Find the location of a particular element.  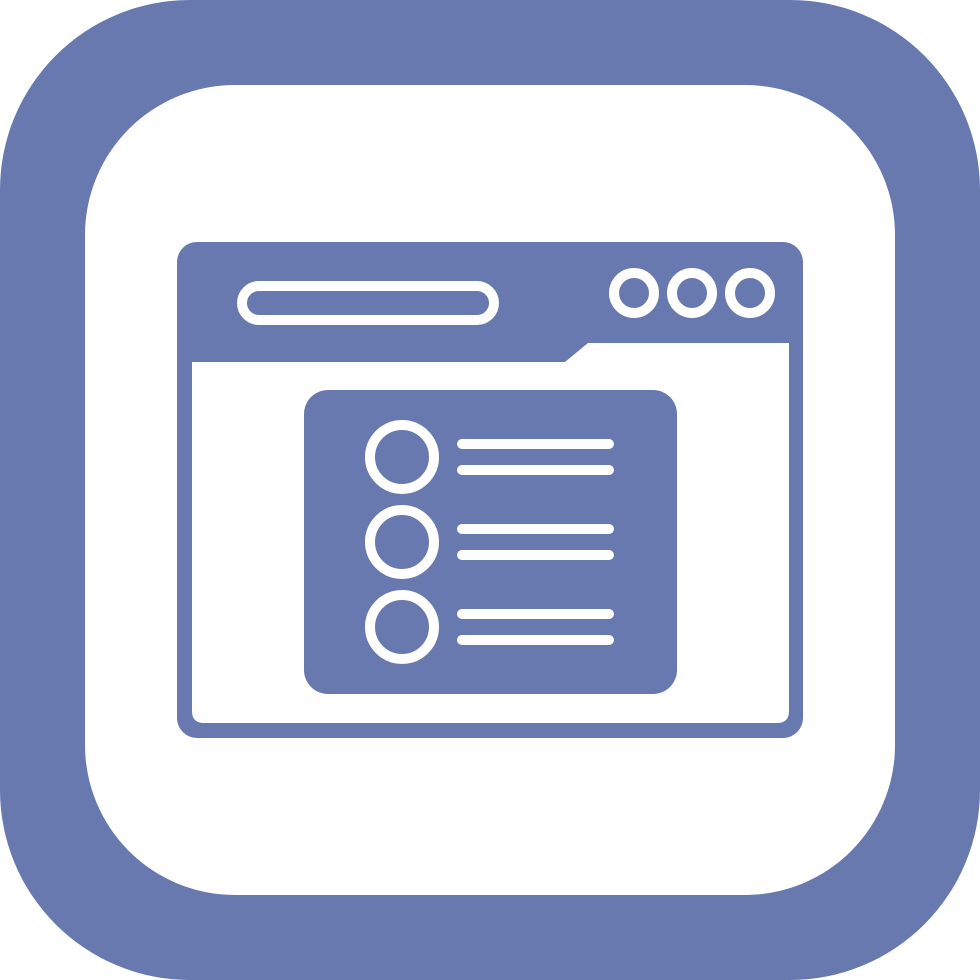

list-card is located at coordinates (490, 542).